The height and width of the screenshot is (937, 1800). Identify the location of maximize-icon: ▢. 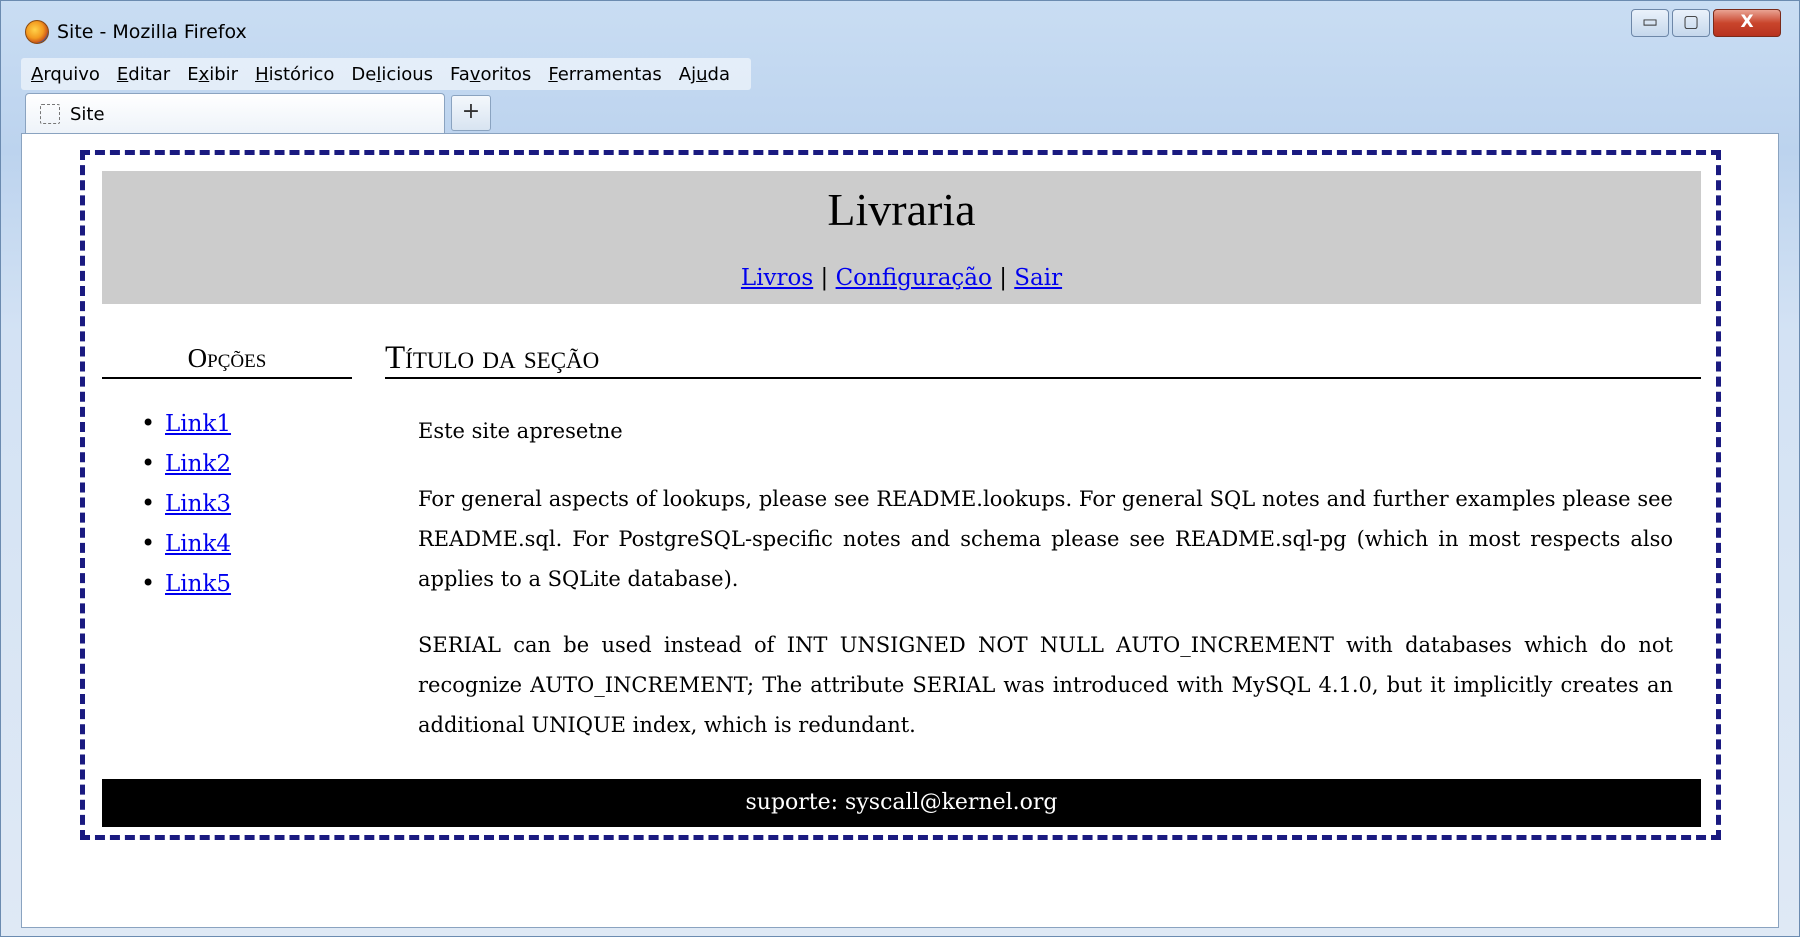
(1691, 22).